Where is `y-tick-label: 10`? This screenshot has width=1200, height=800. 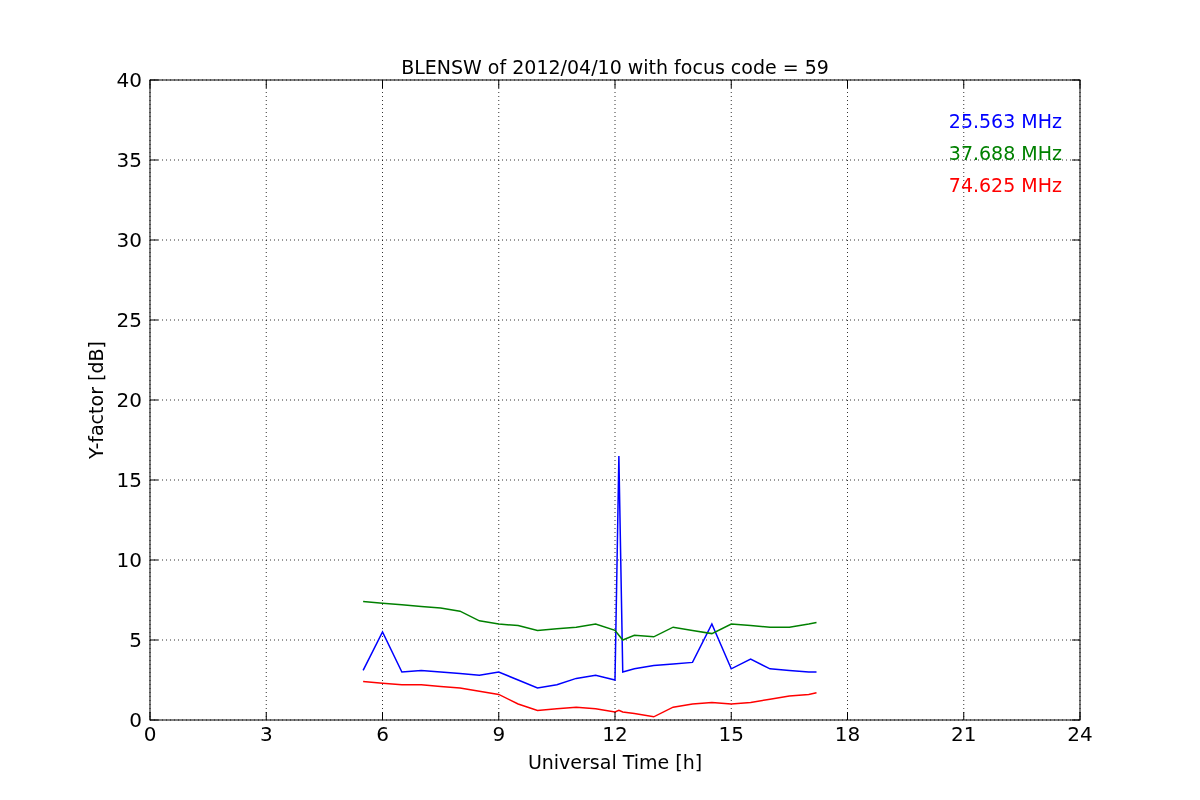
y-tick-label: 10 is located at coordinates (129, 560).